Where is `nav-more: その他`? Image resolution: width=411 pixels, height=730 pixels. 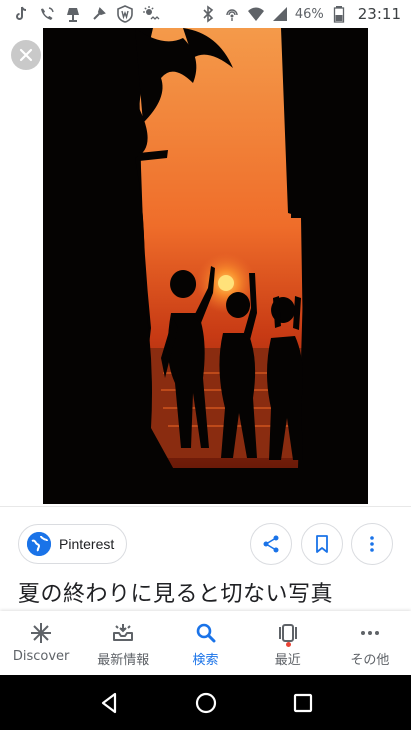
nav-more: その他 is located at coordinates (370, 643).